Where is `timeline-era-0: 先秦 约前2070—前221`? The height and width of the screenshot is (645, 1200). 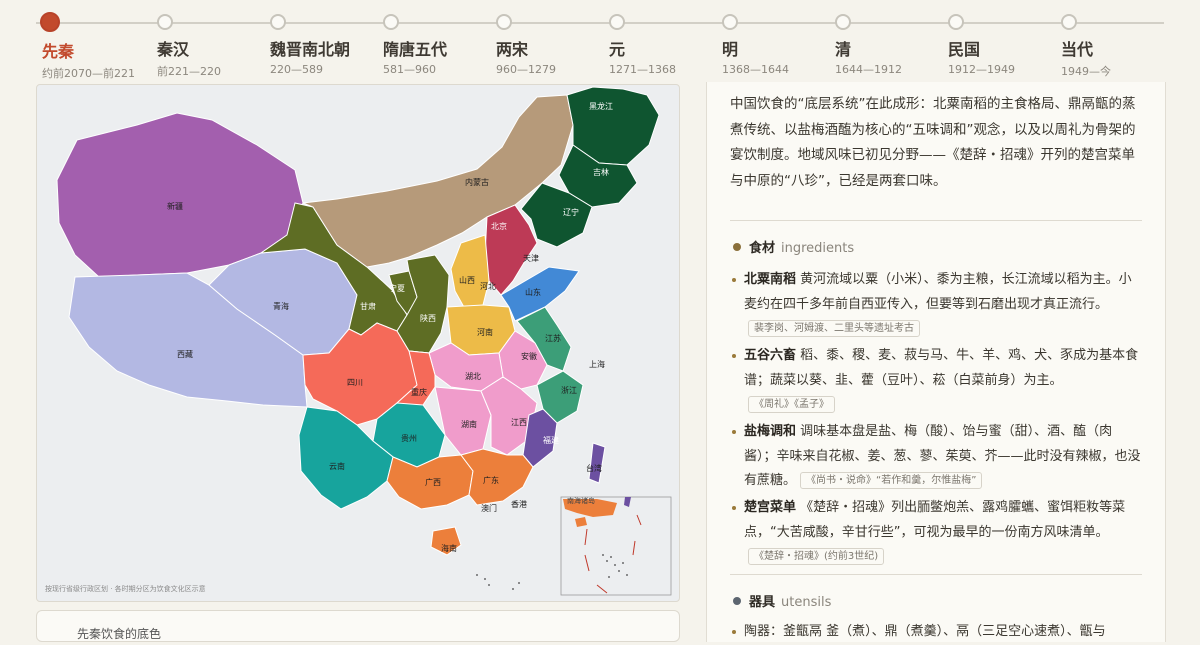
timeline-era-0: 先秦 约前2070—前221 is located at coordinates (97, 46).